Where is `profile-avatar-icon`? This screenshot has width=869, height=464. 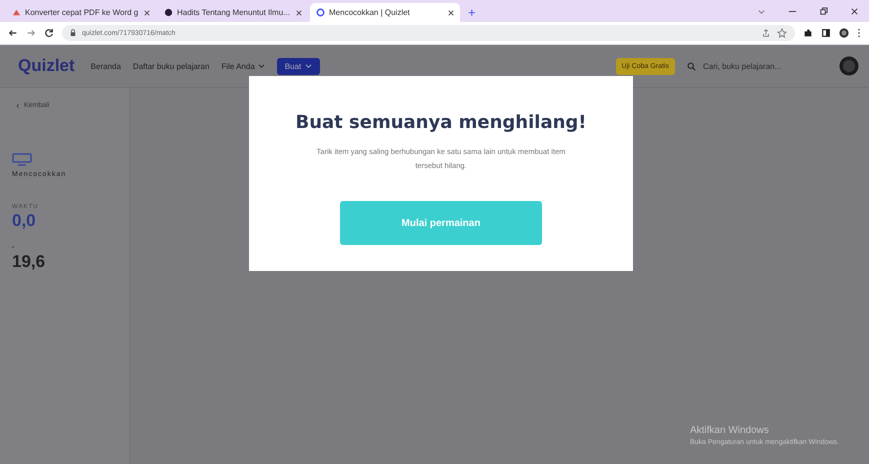 profile-avatar-icon is located at coordinates (844, 33).